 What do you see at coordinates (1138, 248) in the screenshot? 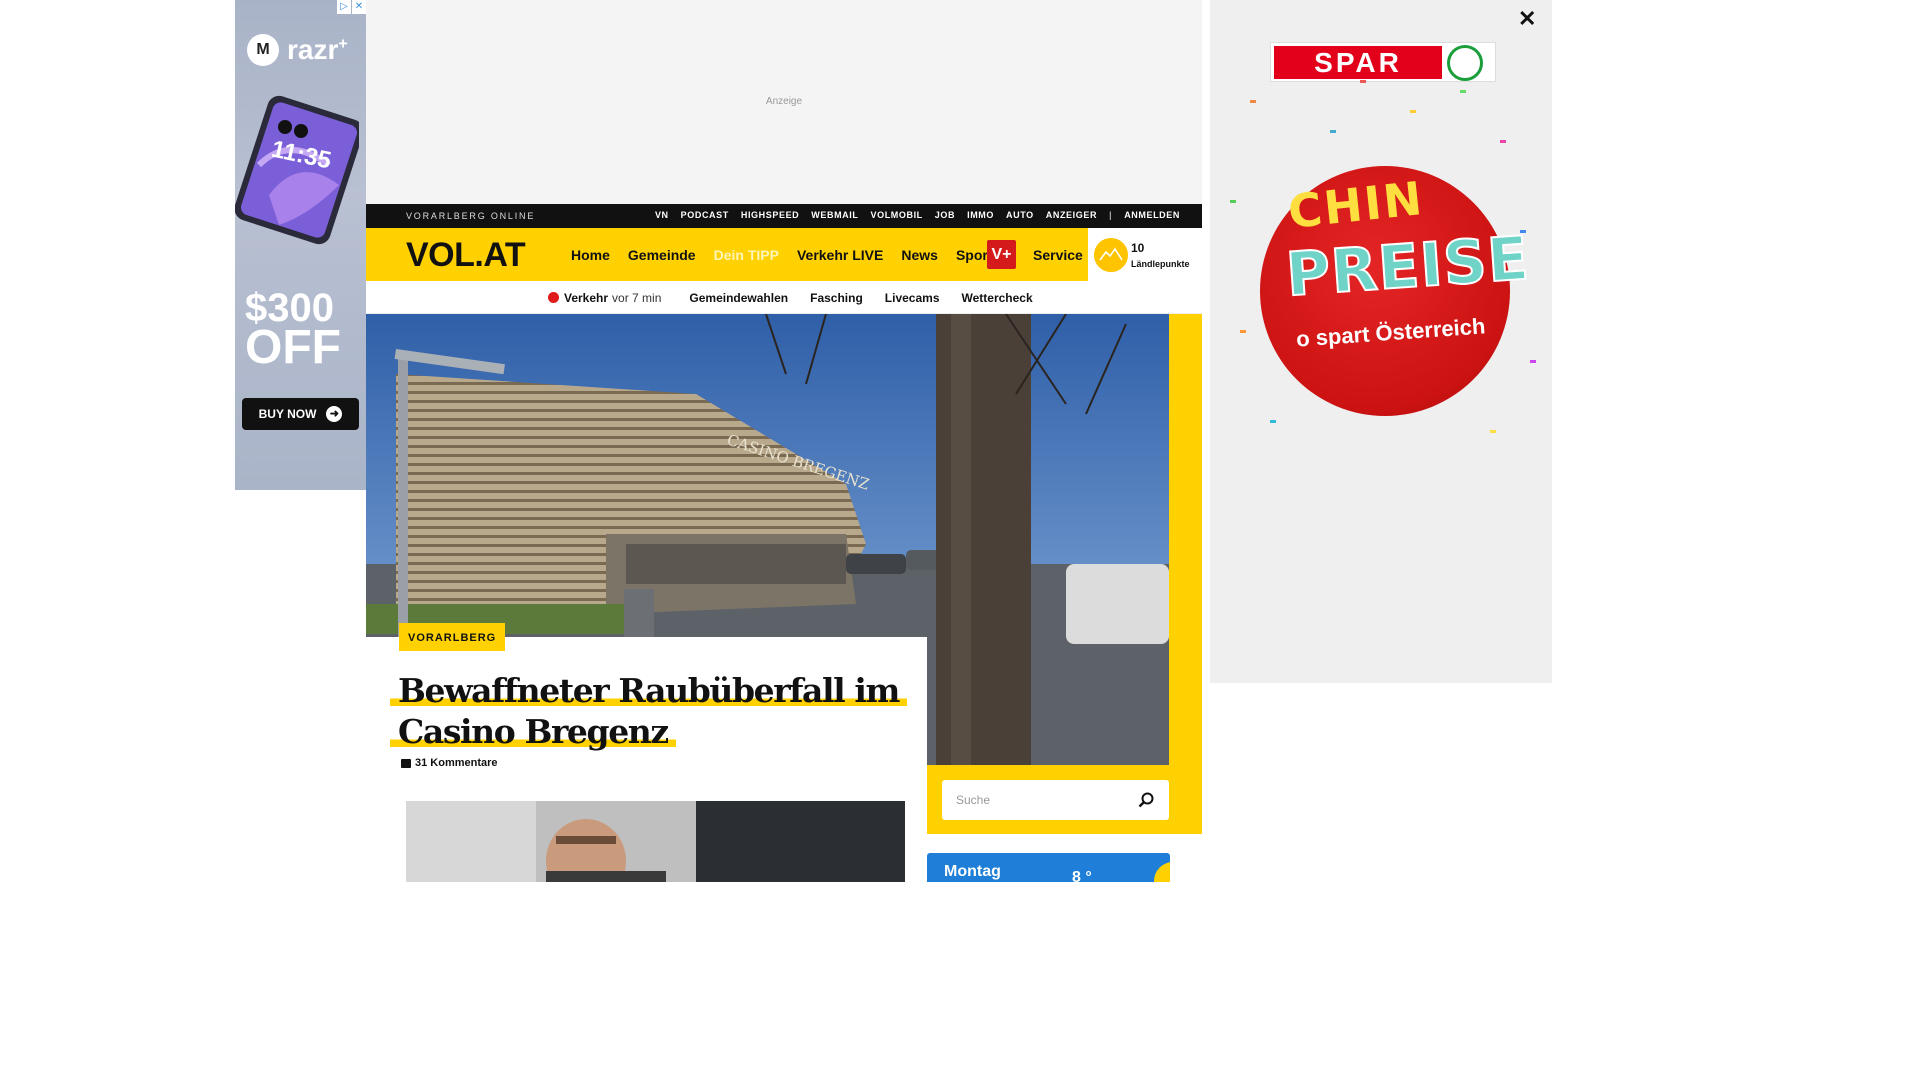
I see `points-value: 10` at bounding box center [1138, 248].